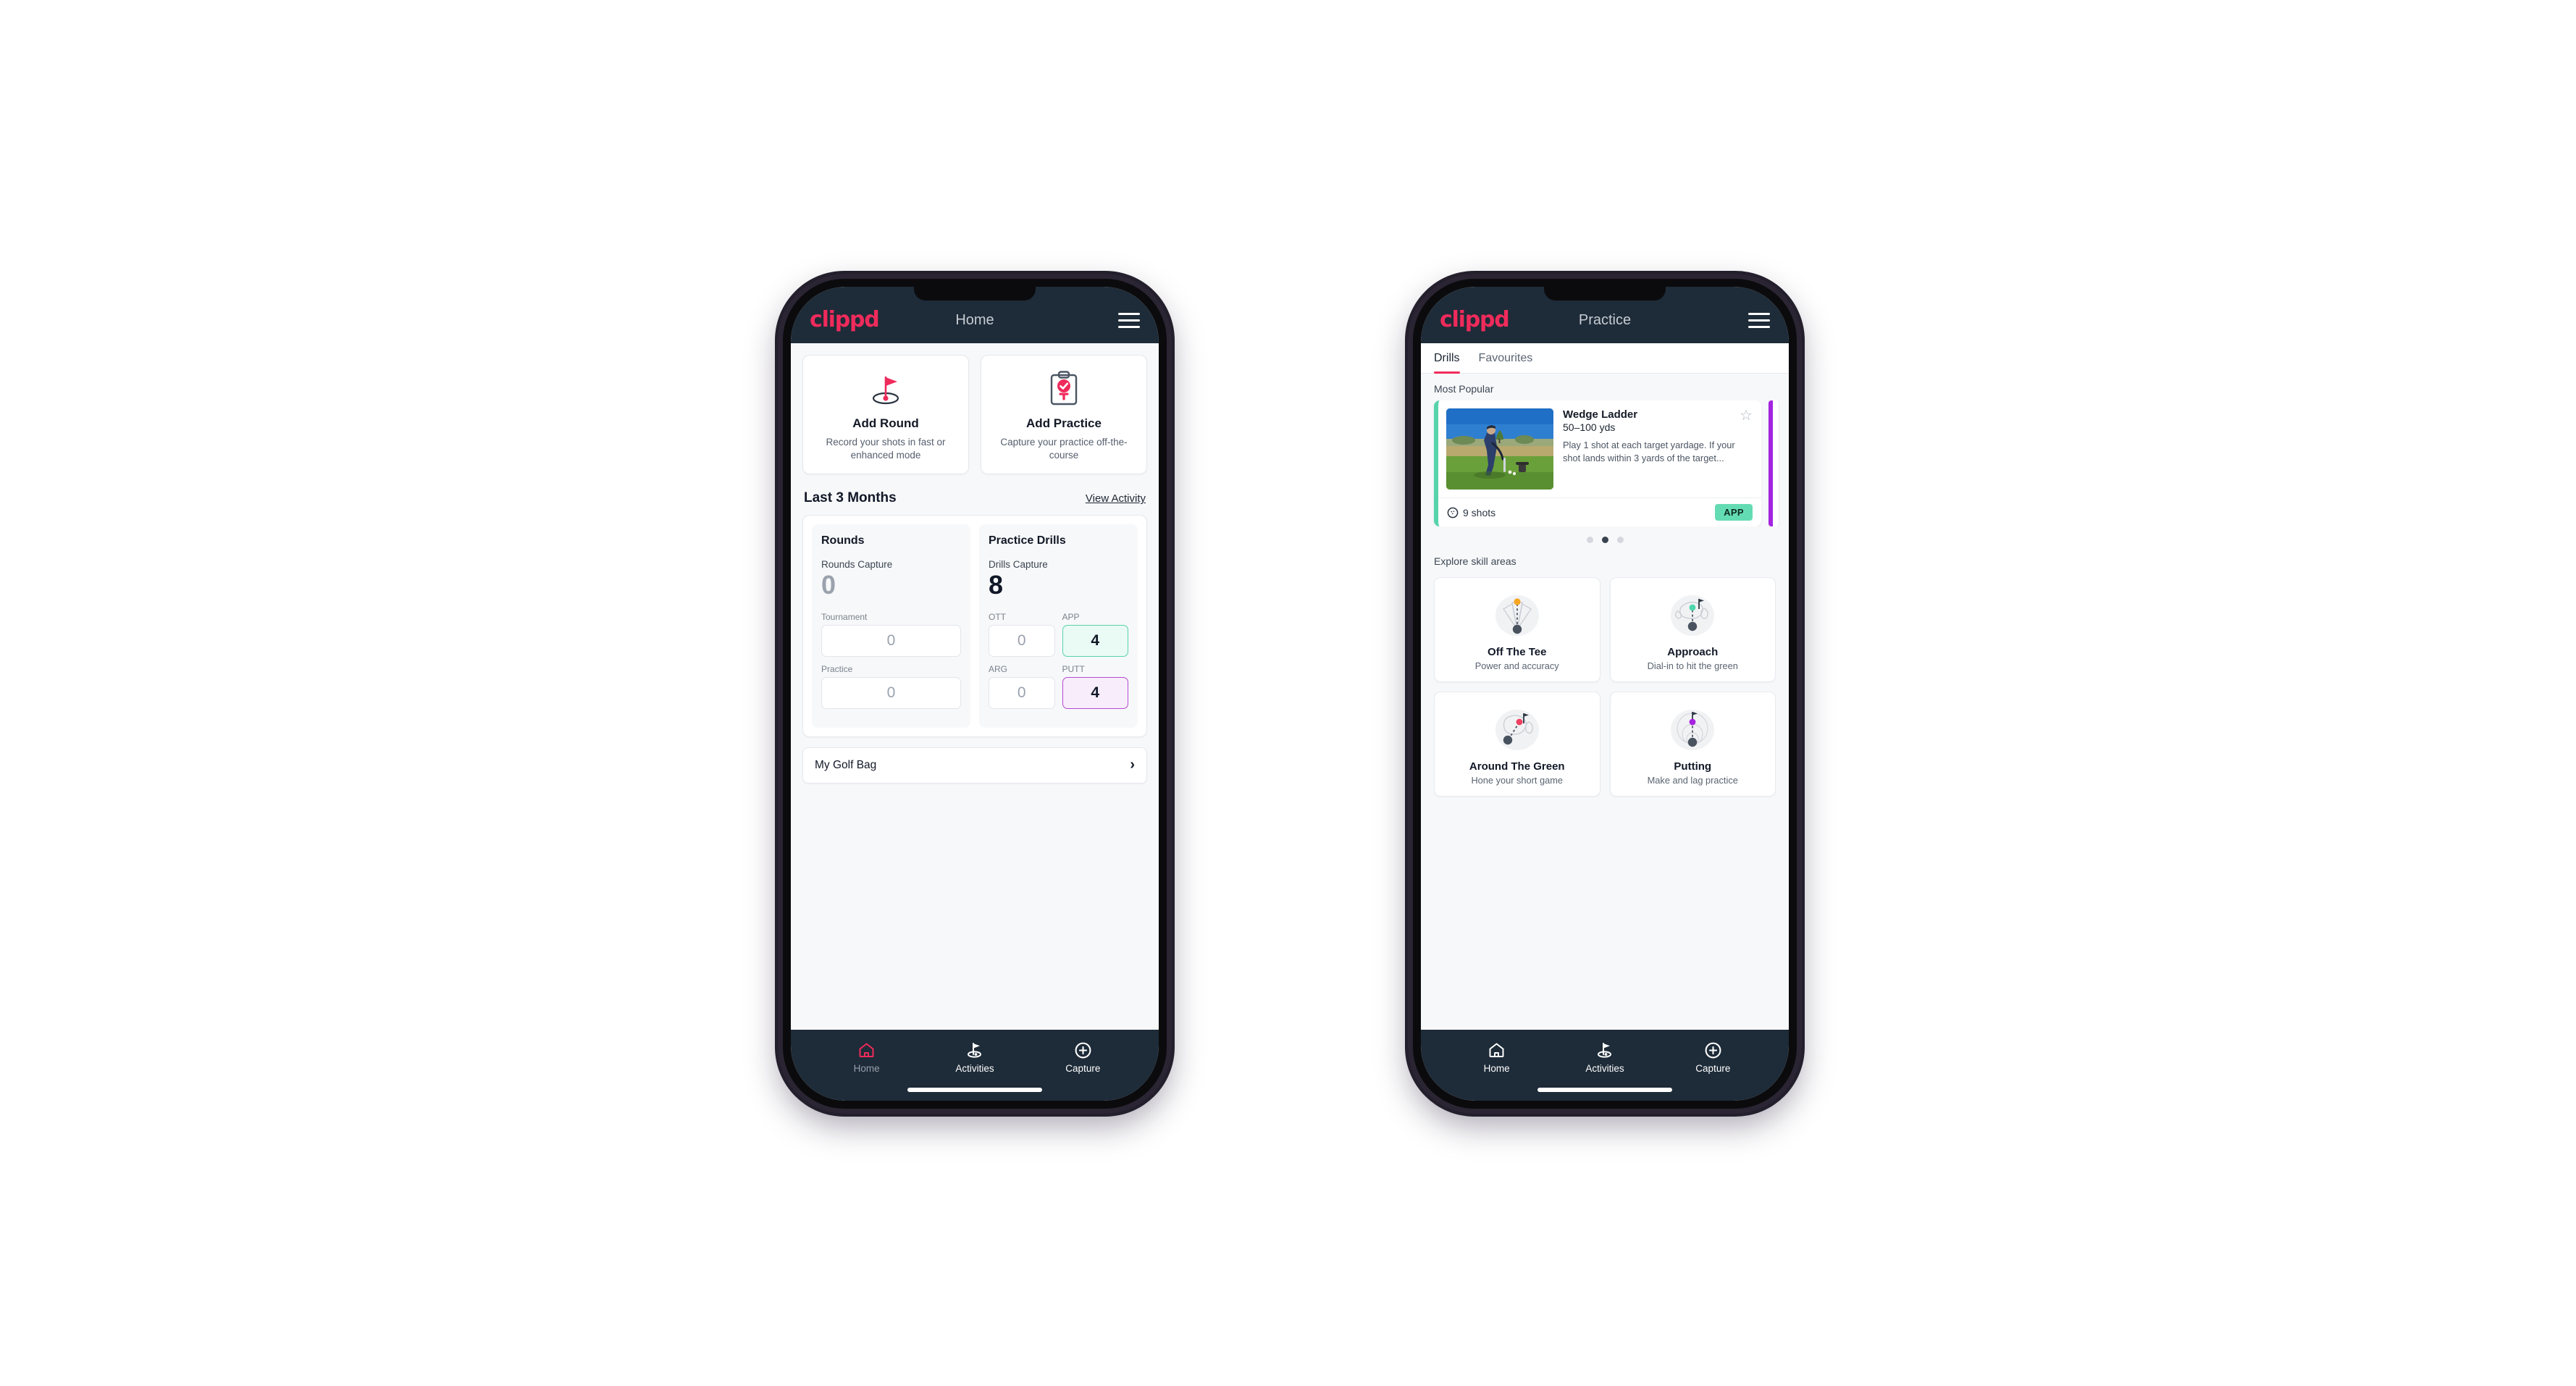 This screenshot has width=2576, height=1386. What do you see at coordinates (1605, 358) in the screenshot?
I see `practice-tabs: Drills Favourites` at bounding box center [1605, 358].